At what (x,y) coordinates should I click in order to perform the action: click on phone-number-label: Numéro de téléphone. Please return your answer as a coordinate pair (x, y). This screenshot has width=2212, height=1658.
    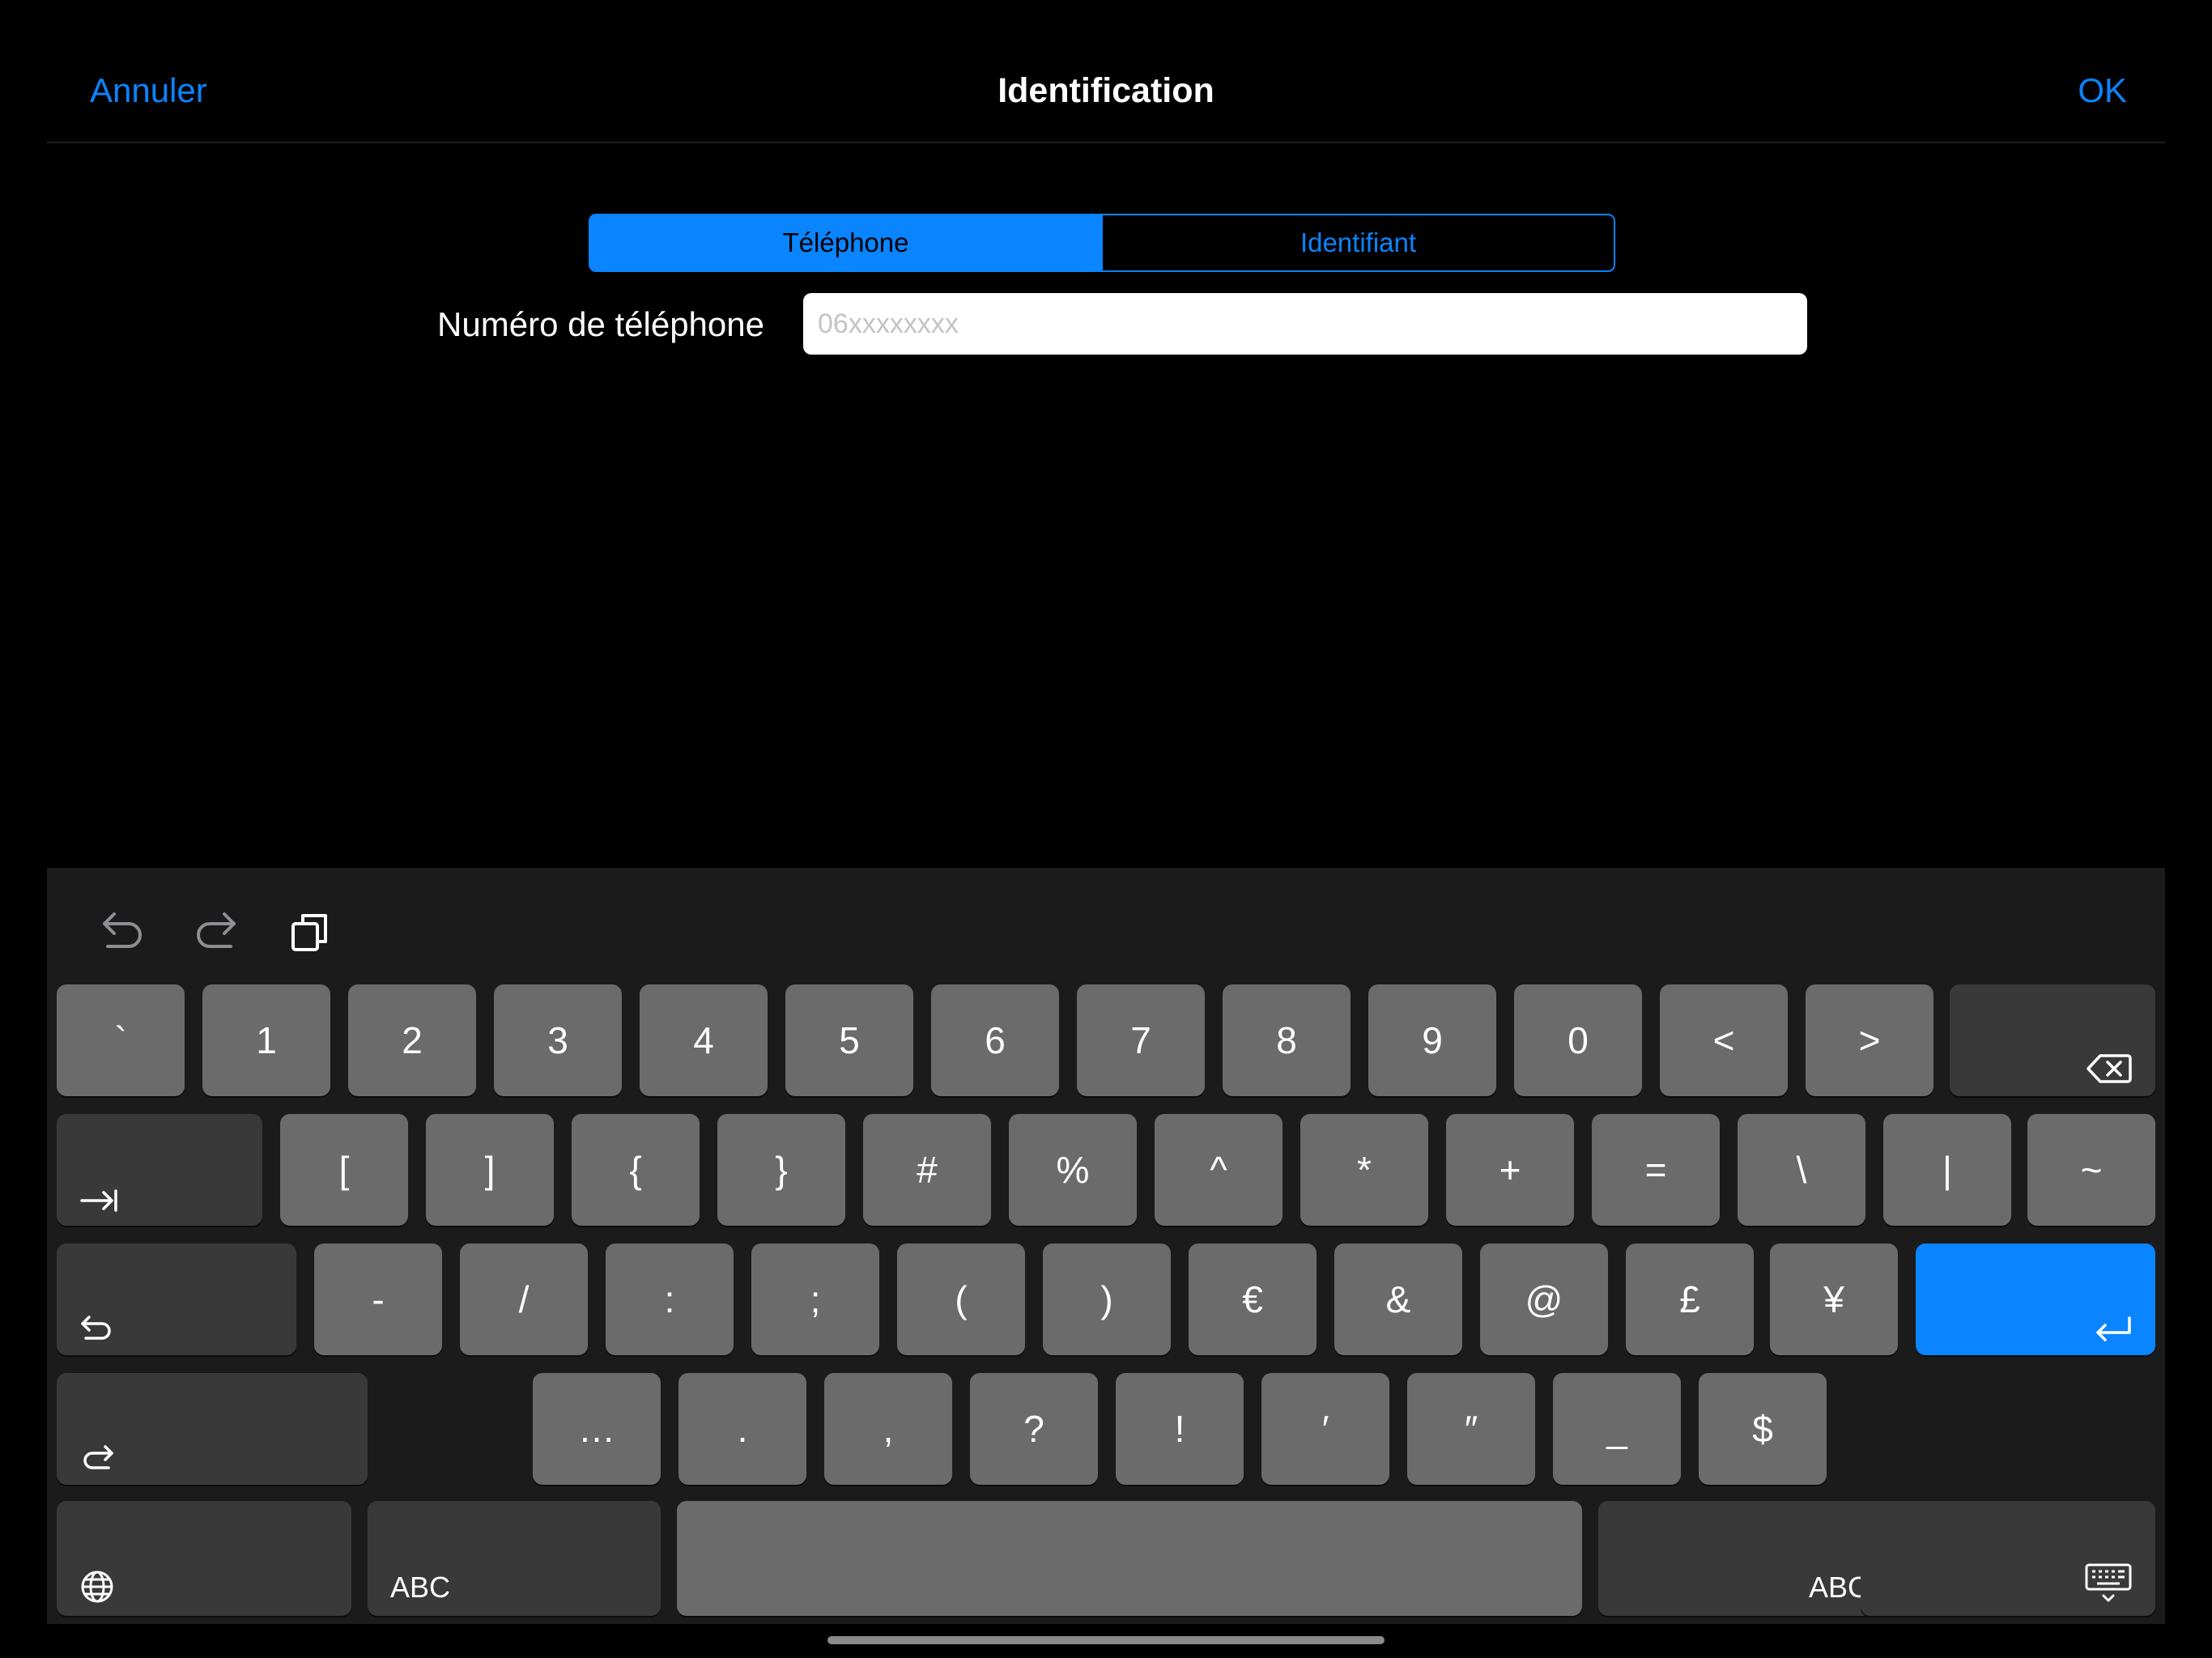
    Looking at the image, I should click on (601, 324).